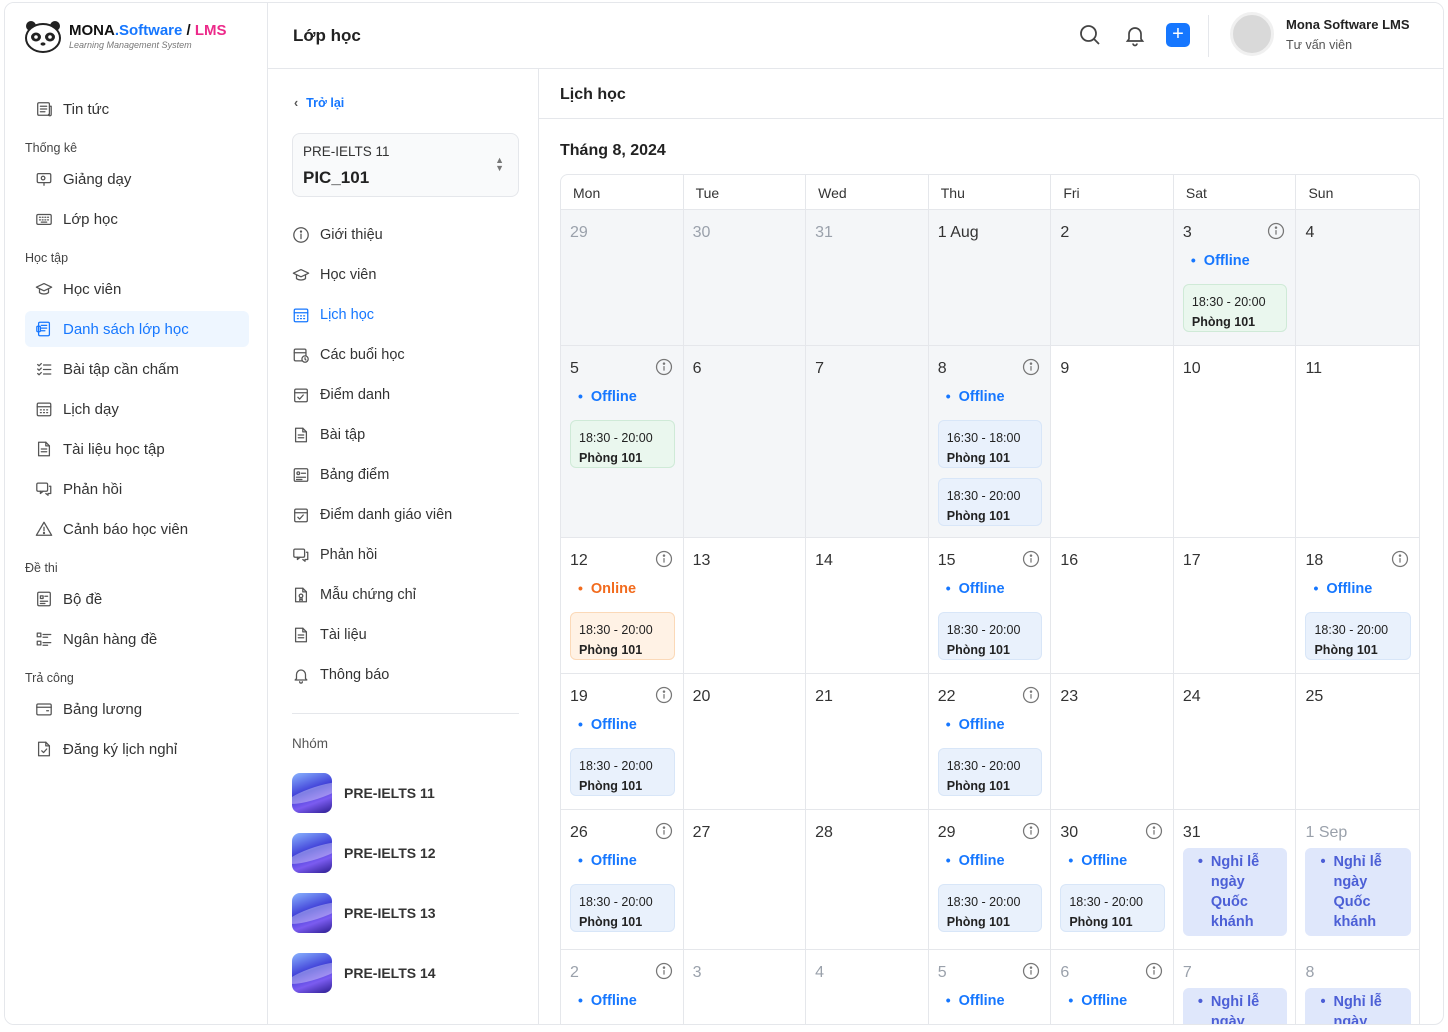 The width and height of the screenshot is (1448, 1032). Describe the element at coordinates (622, 879) in the screenshot. I see `calendar-day-cell: 26Offline18:30 - 20:00Phòng 101` at that location.